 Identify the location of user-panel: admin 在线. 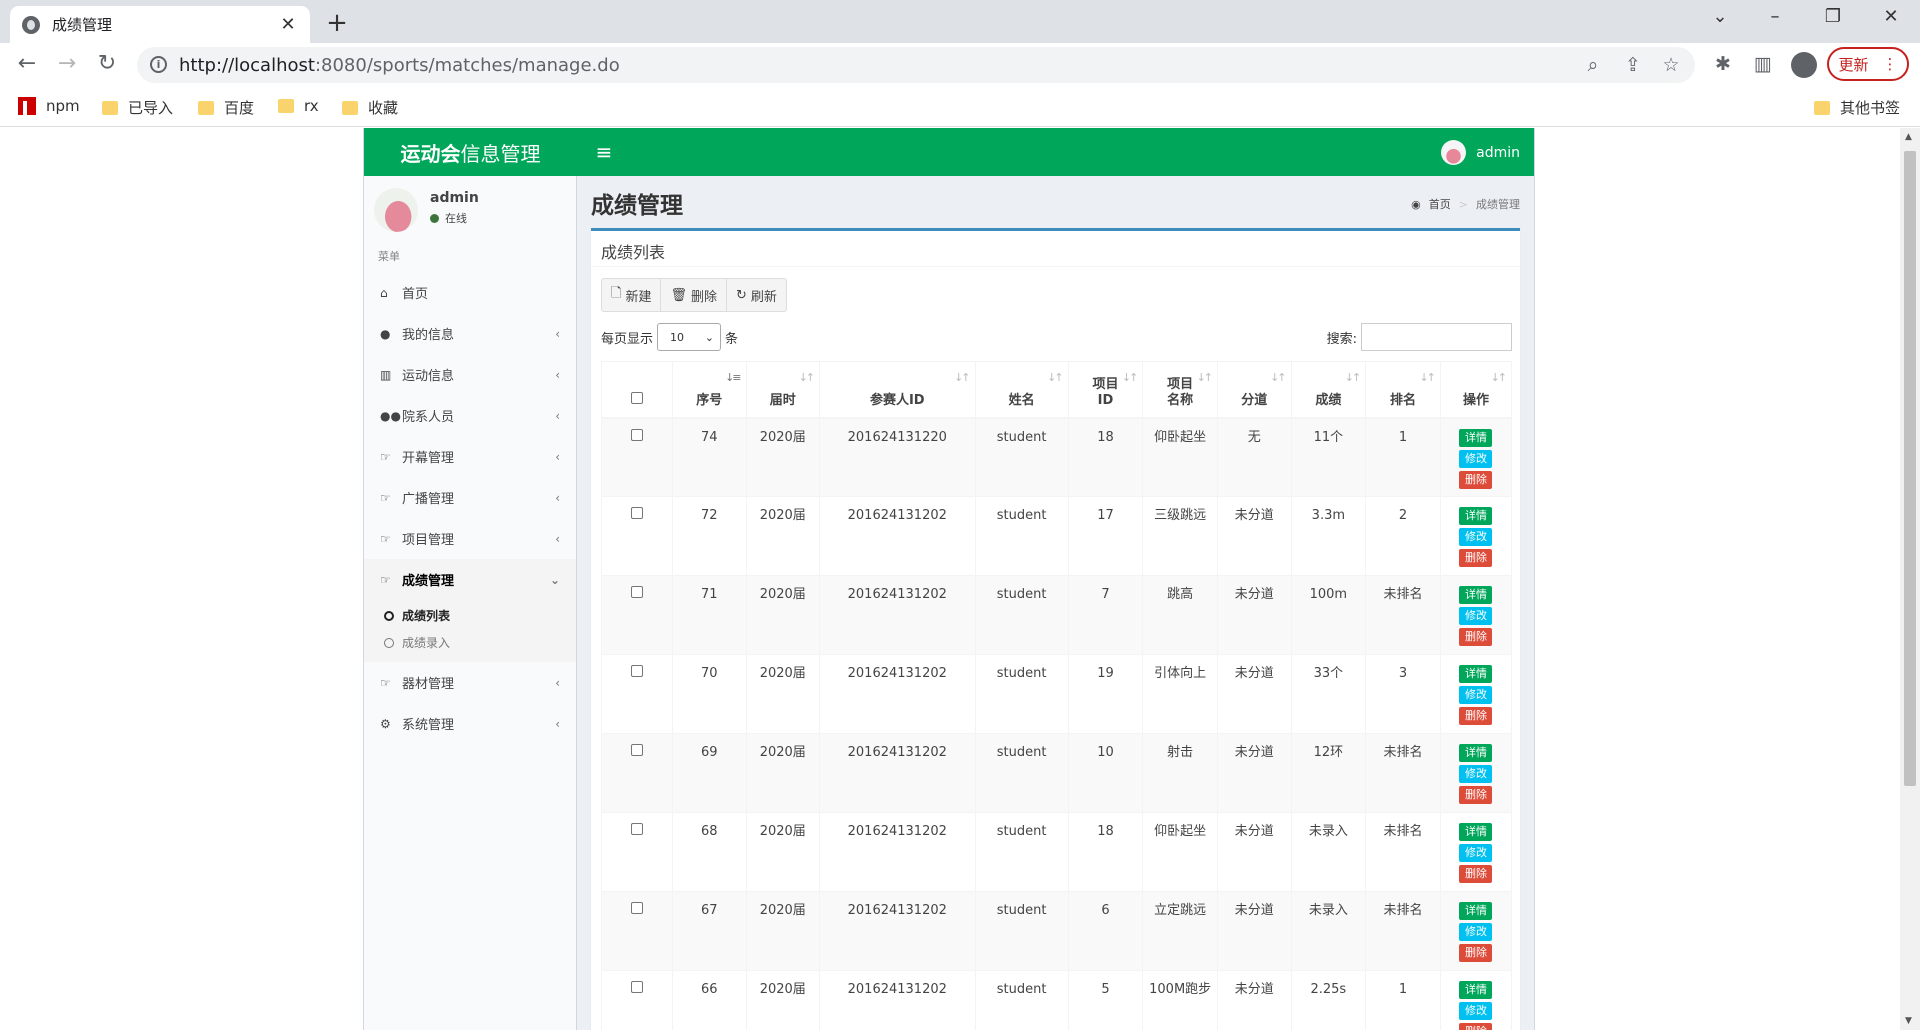
(469, 213).